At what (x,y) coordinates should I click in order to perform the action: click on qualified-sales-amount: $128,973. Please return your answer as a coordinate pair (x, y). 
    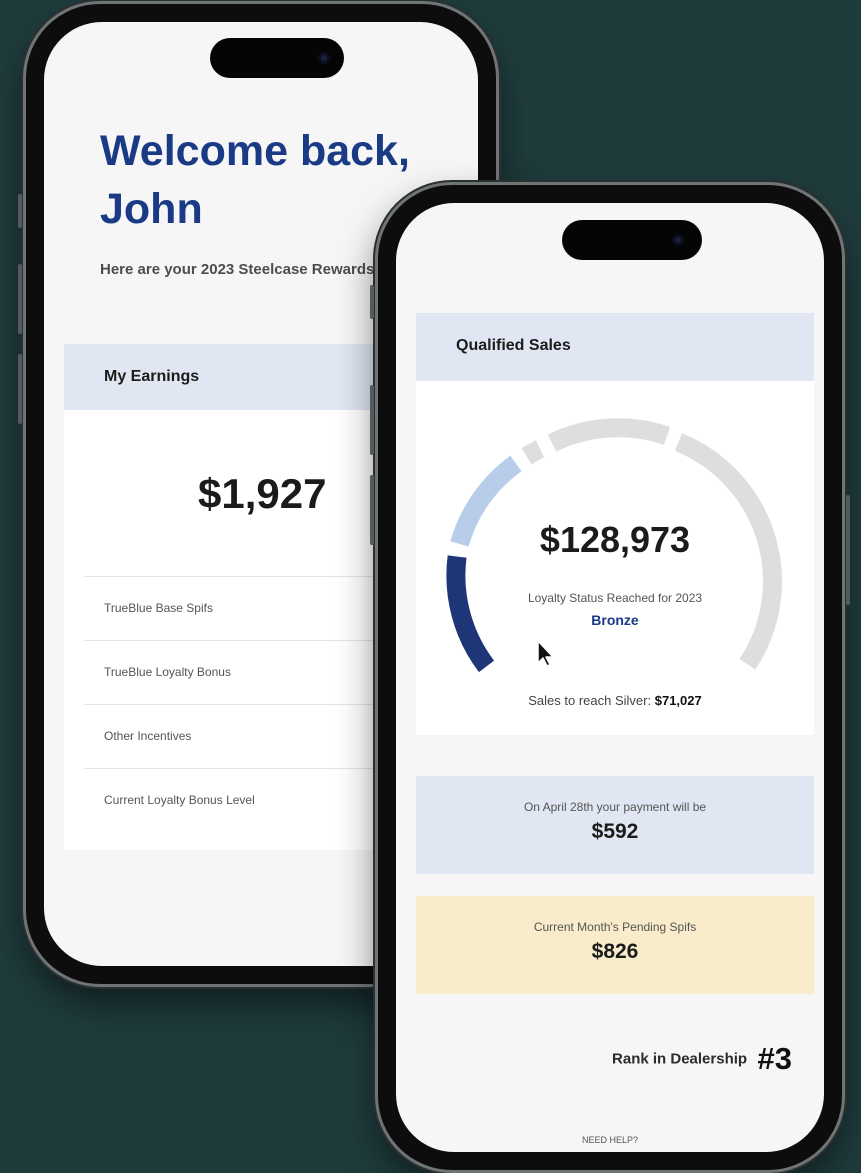
    Looking at the image, I should click on (615, 539).